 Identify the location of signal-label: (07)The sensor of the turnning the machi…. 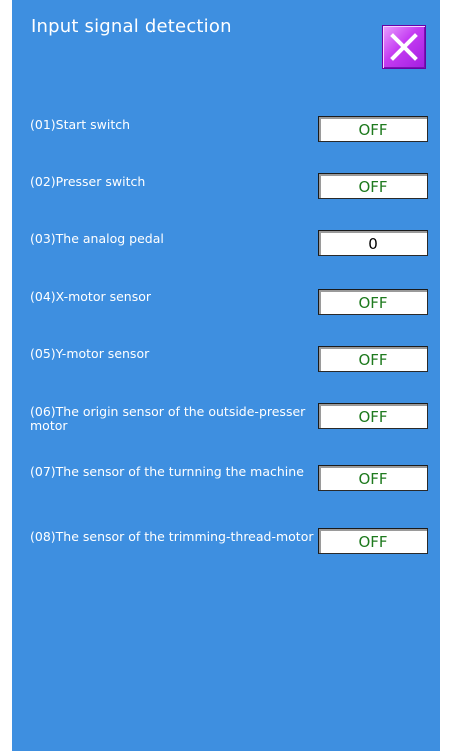
(167, 471).